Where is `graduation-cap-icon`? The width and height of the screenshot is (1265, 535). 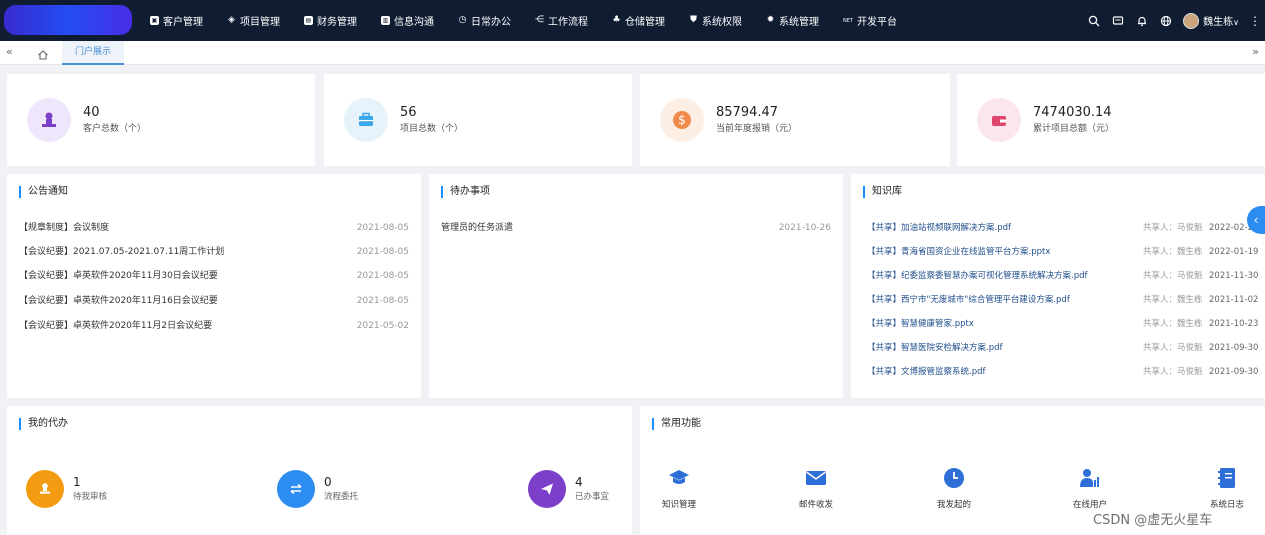 graduation-cap-icon is located at coordinates (679, 478).